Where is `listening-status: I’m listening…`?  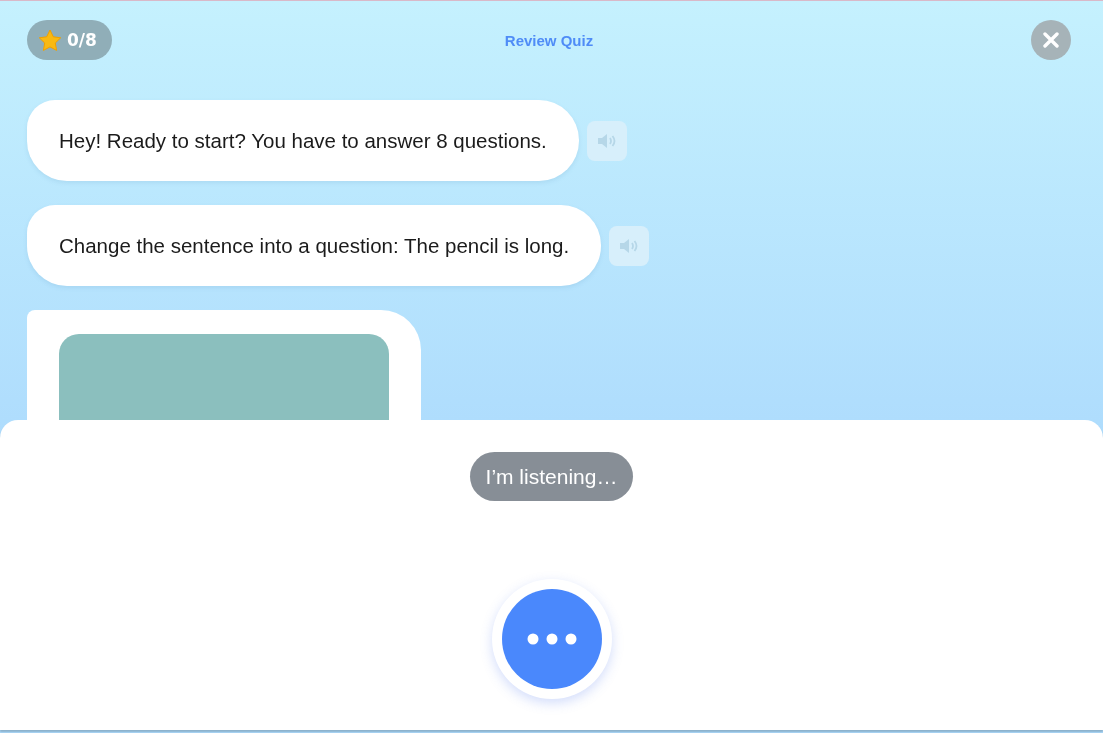 listening-status: I’m listening… is located at coordinates (551, 476).